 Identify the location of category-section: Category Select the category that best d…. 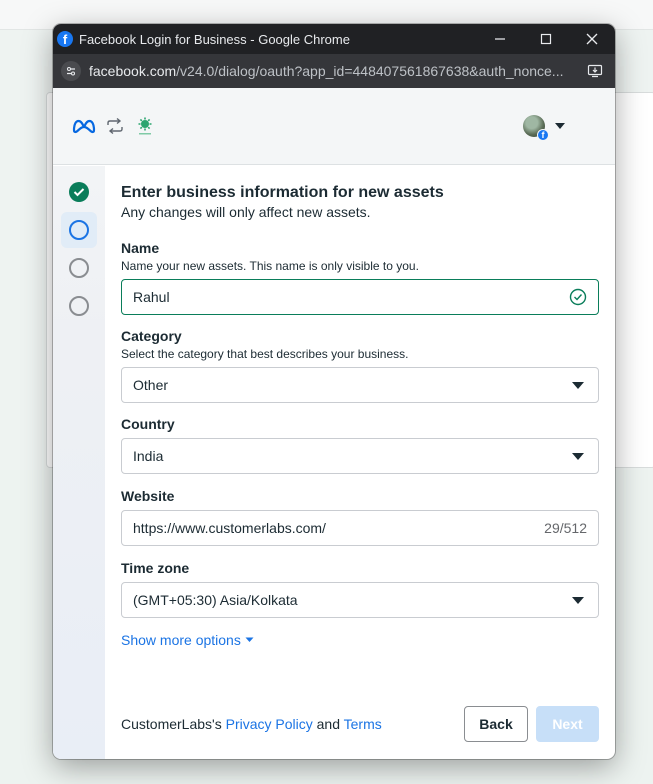
(360, 365).